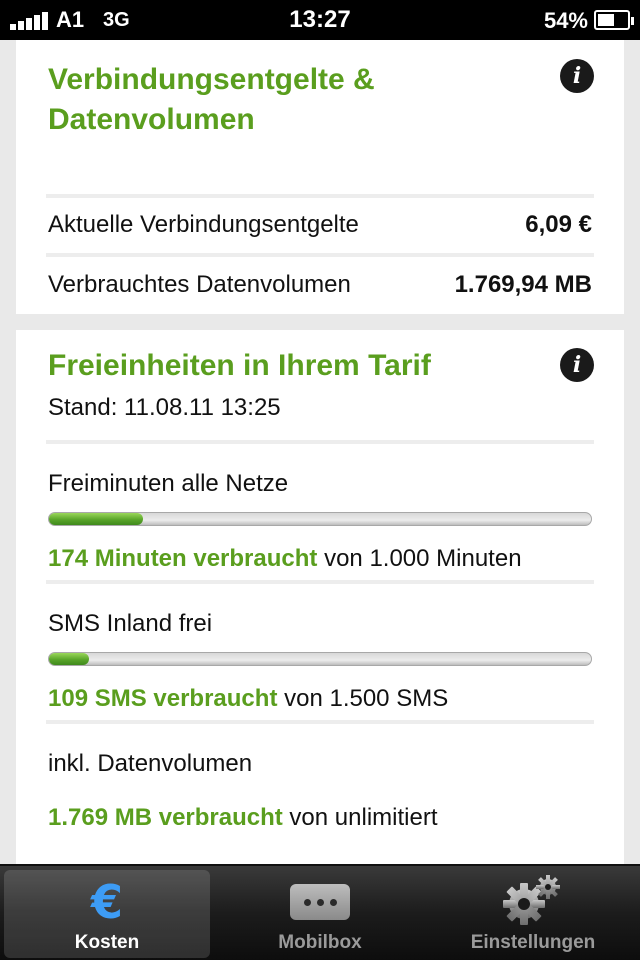 This screenshot has width=640, height=960. What do you see at coordinates (96, 519) in the screenshot?
I see `progress-fill-minutes` at bounding box center [96, 519].